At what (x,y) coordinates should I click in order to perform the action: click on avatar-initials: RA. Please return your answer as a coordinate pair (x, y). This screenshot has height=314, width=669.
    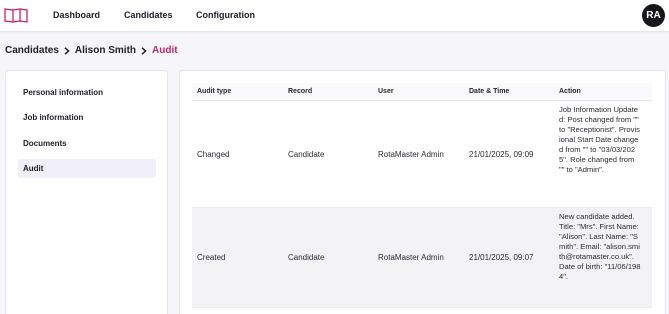
    Looking at the image, I should click on (653, 15).